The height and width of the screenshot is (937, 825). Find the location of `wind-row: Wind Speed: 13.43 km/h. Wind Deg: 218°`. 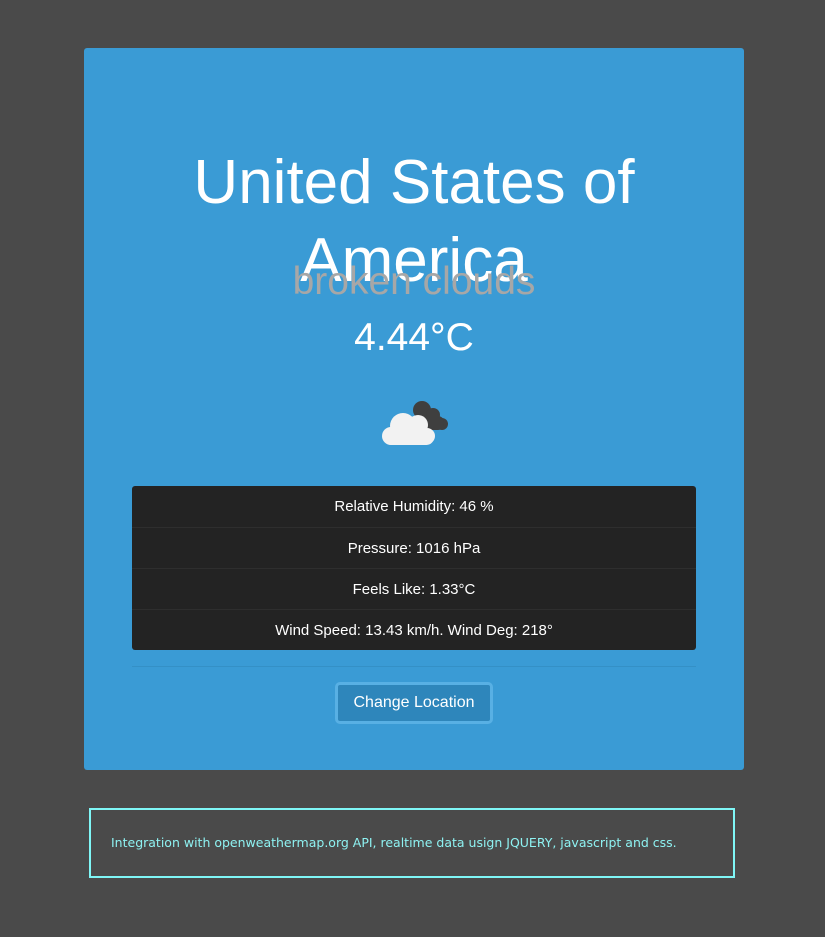

wind-row: Wind Speed: 13.43 km/h. Wind Deg: 218° is located at coordinates (414, 629).